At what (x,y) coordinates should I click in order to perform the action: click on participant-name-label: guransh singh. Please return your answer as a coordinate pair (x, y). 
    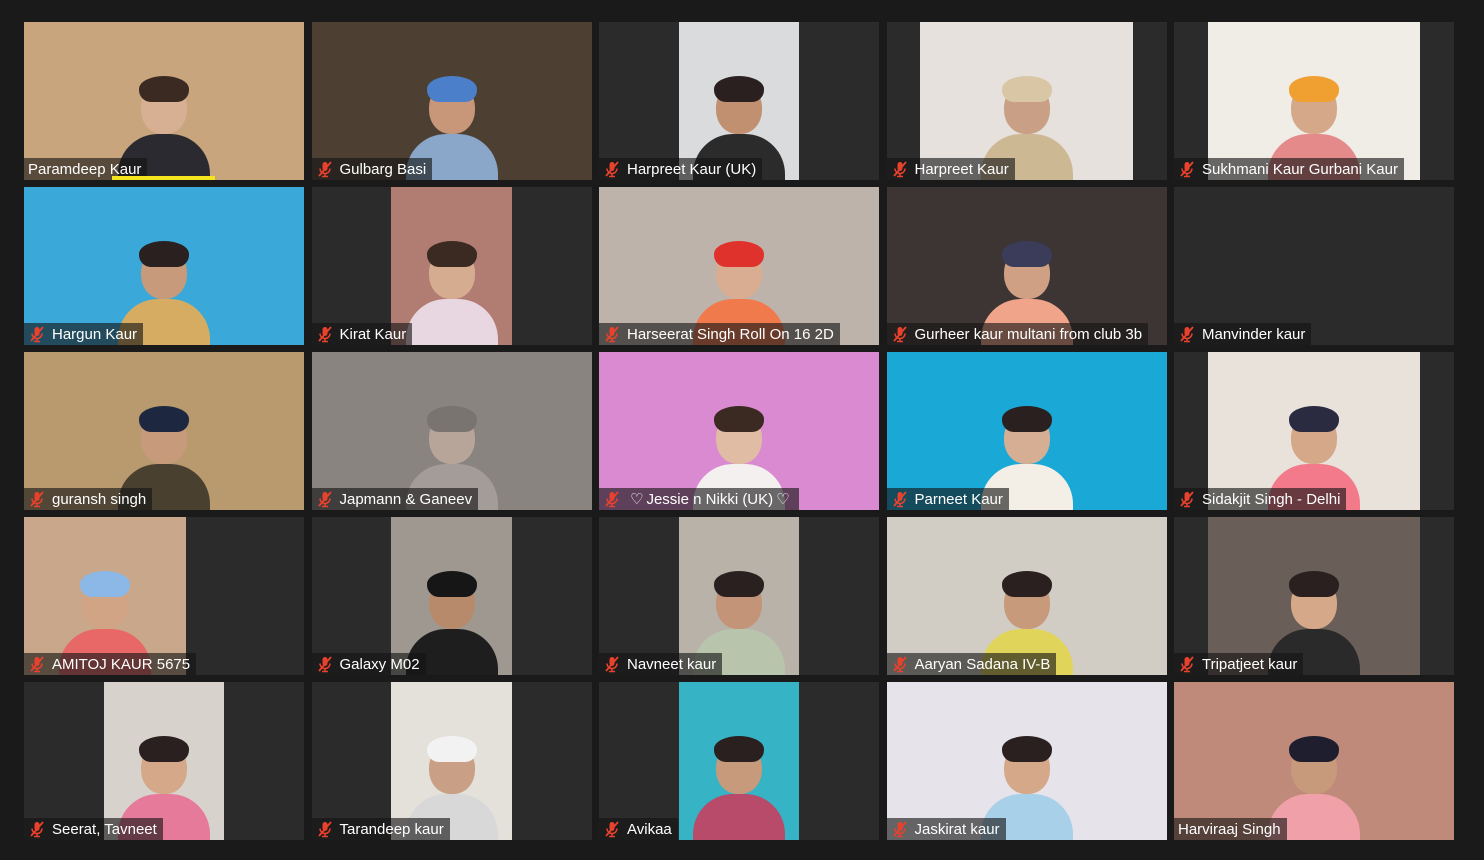
    Looking at the image, I should click on (88, 499).